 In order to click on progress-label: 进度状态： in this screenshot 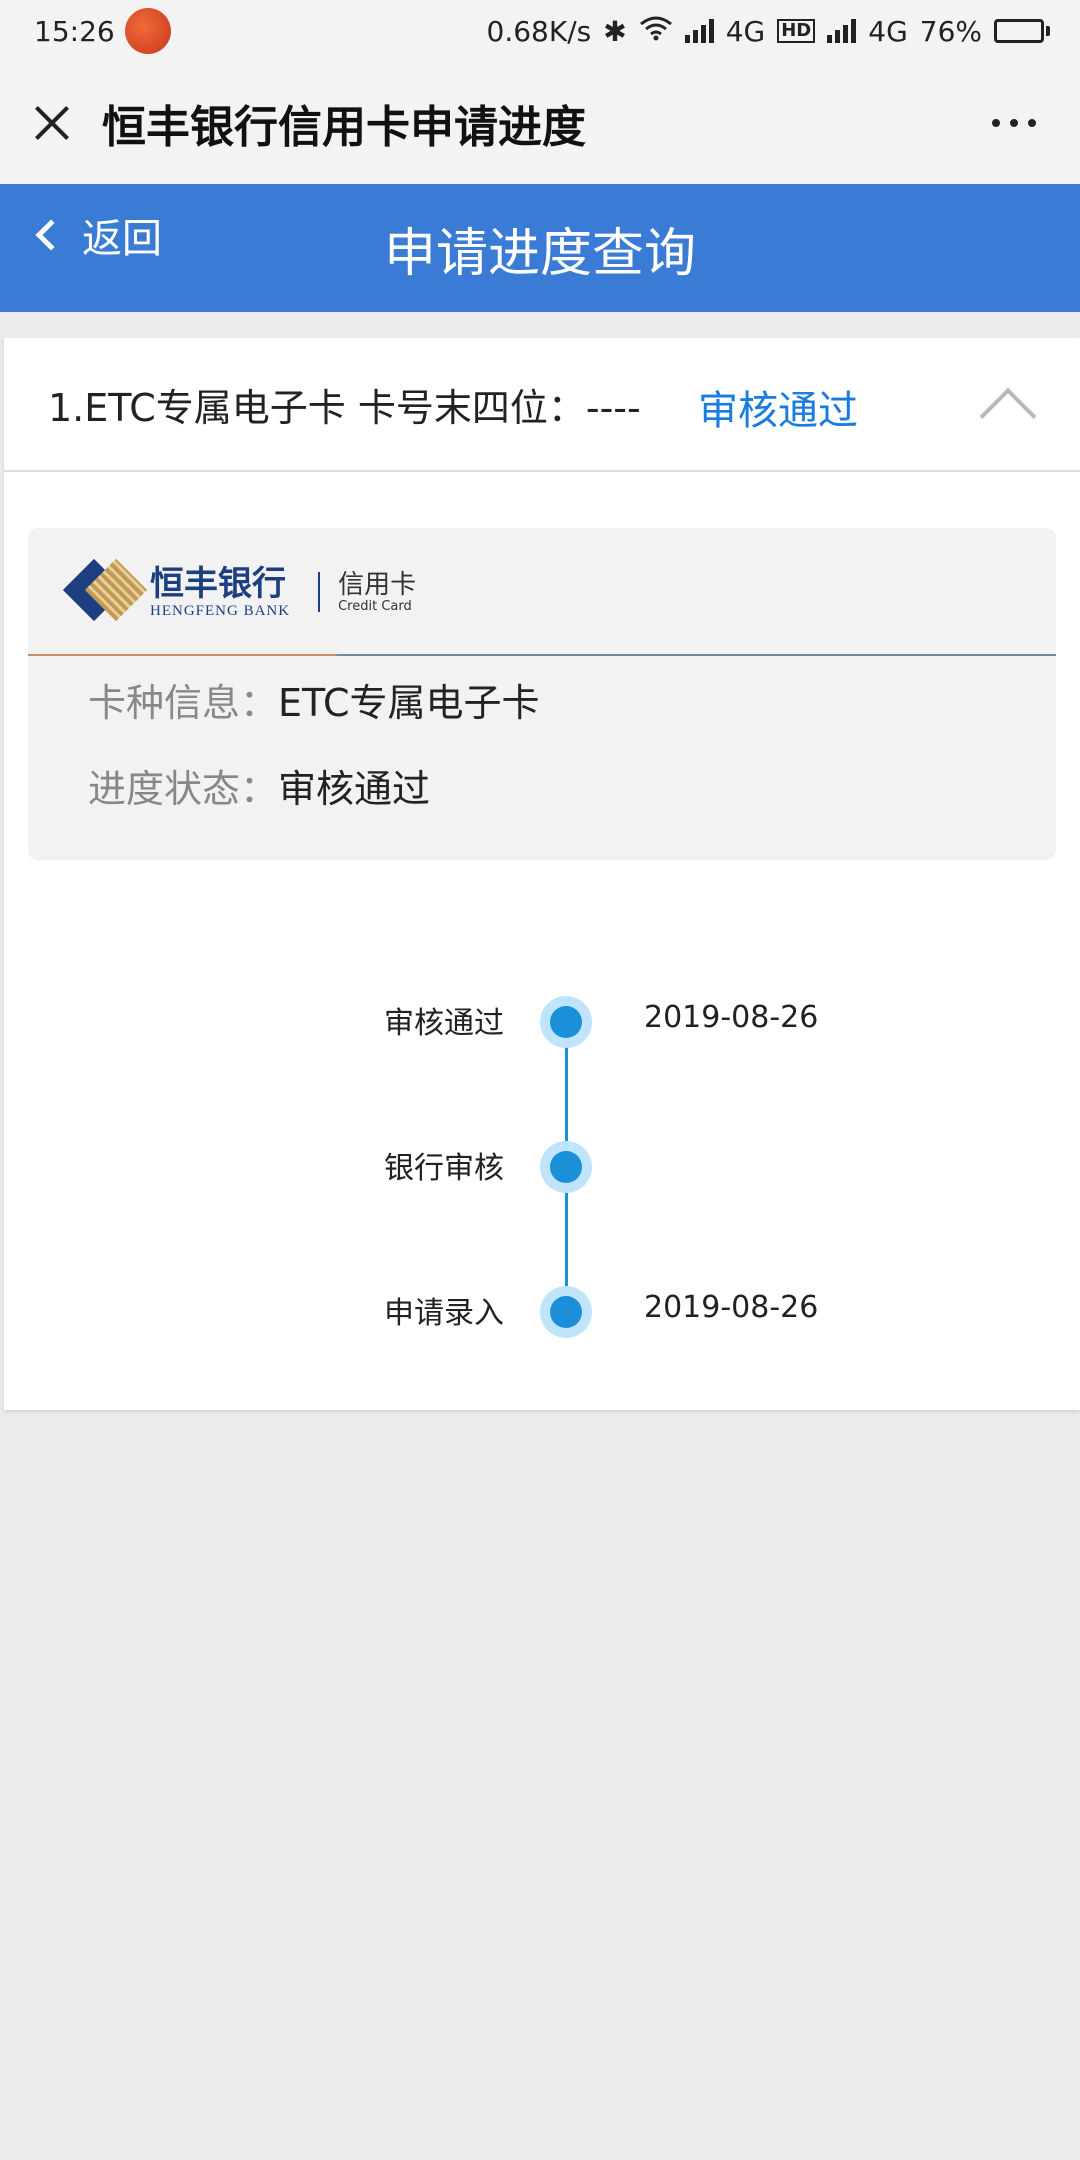, I will do `click(183, 788)`.